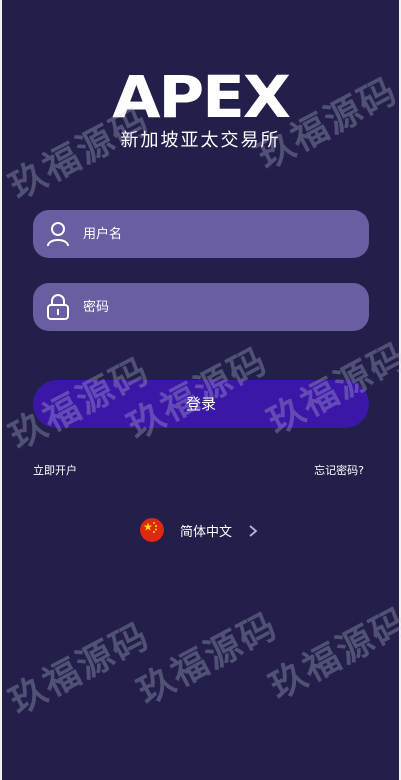 The image size is (401, 780). I want to click on lock-icon, so click(58, 307).